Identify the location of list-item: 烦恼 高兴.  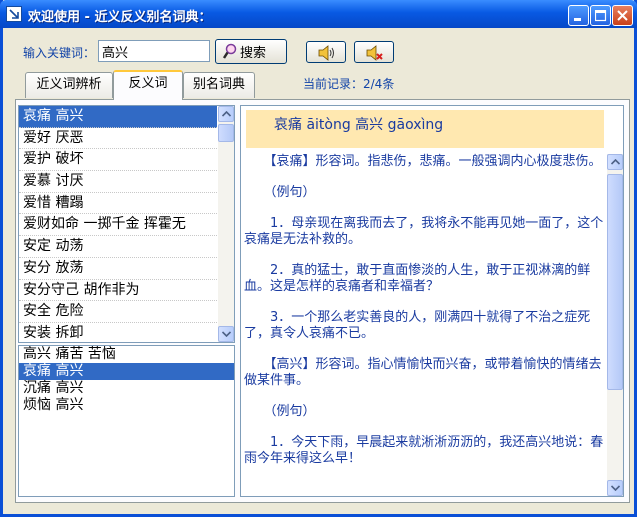
(126, 405).